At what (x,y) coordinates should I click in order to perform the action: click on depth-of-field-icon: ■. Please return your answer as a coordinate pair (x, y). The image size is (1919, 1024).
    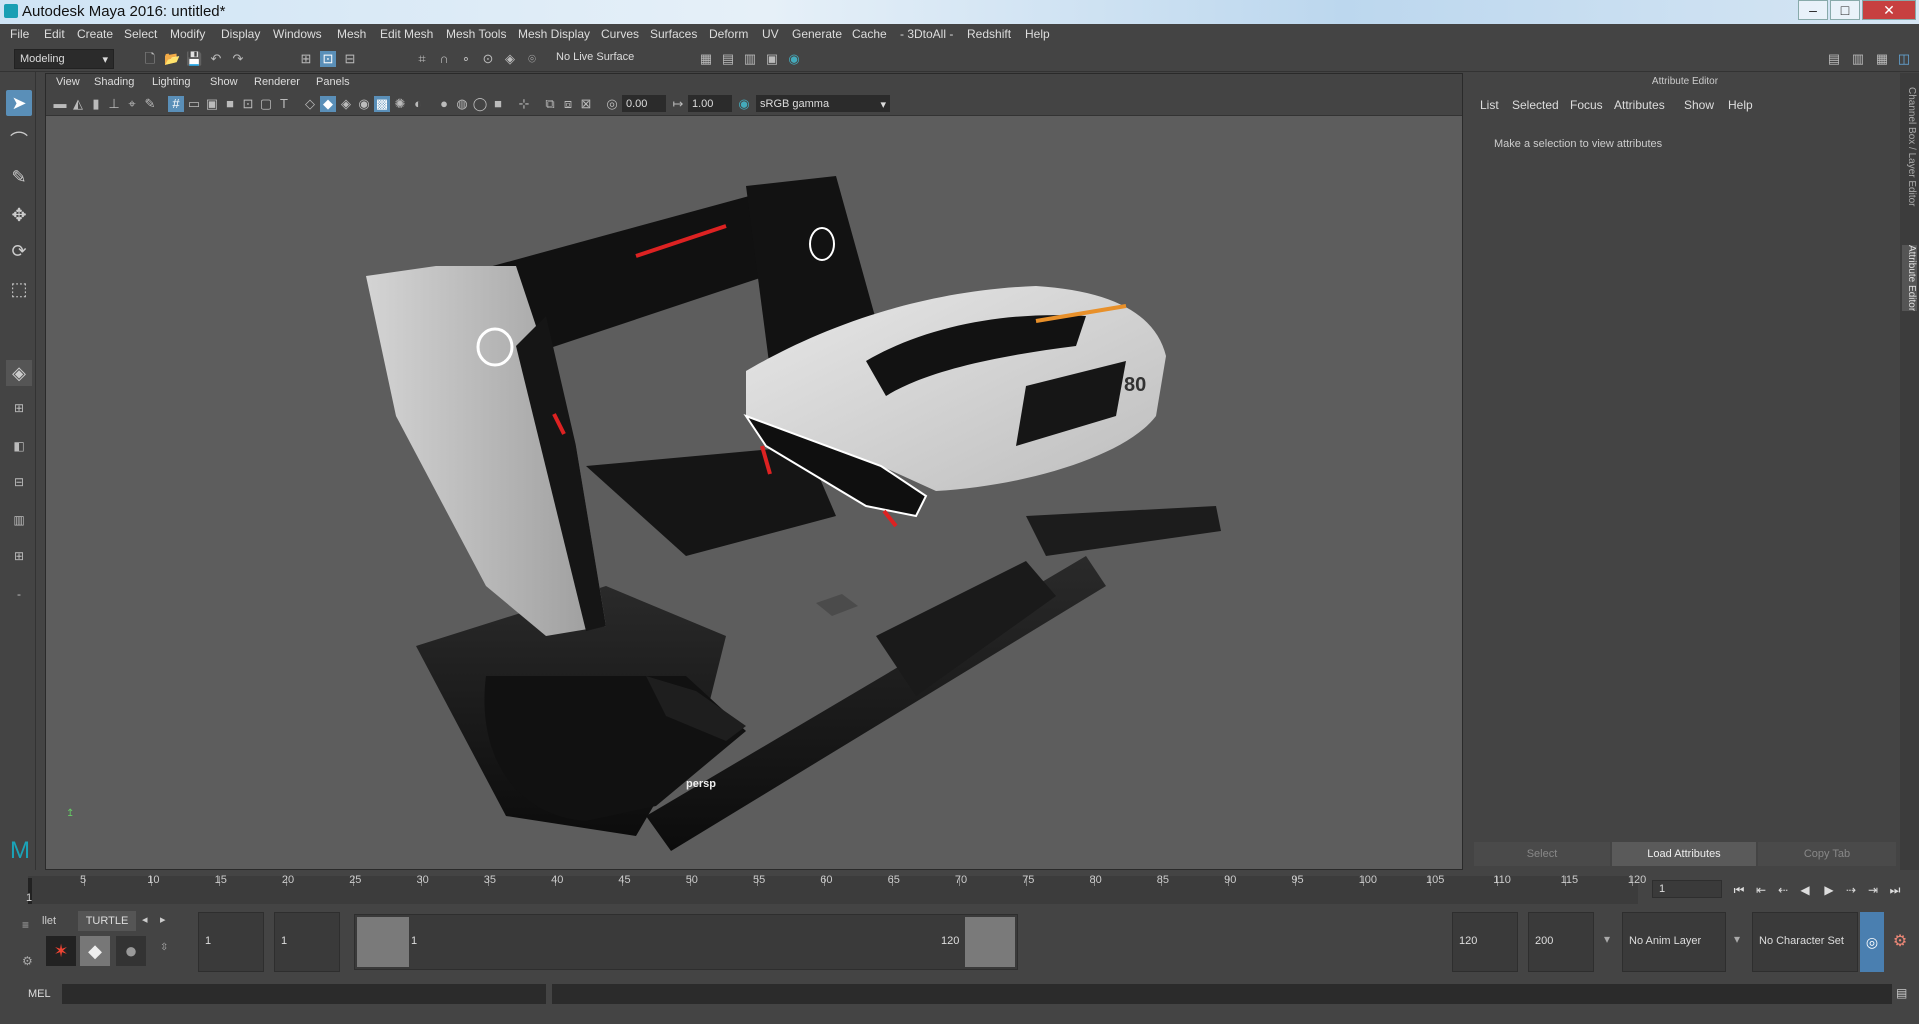
    Looking at the image, I should click on (498, 104).